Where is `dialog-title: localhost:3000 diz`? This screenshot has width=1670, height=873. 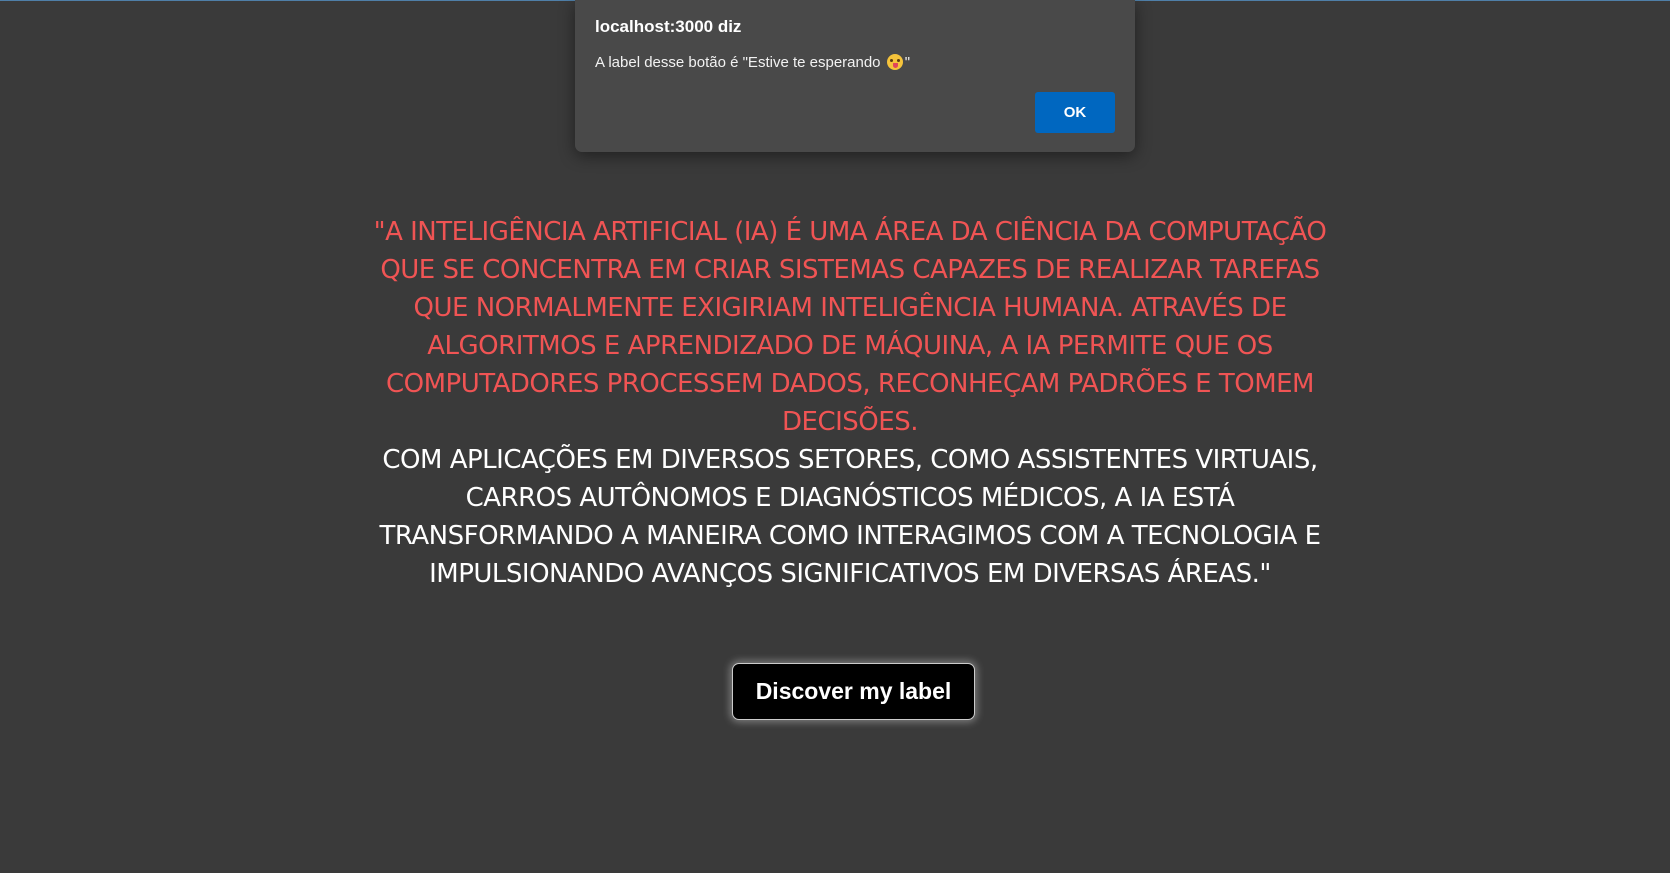 dialog-title: localhost:3000 diz is located at coordinates (668, 26).